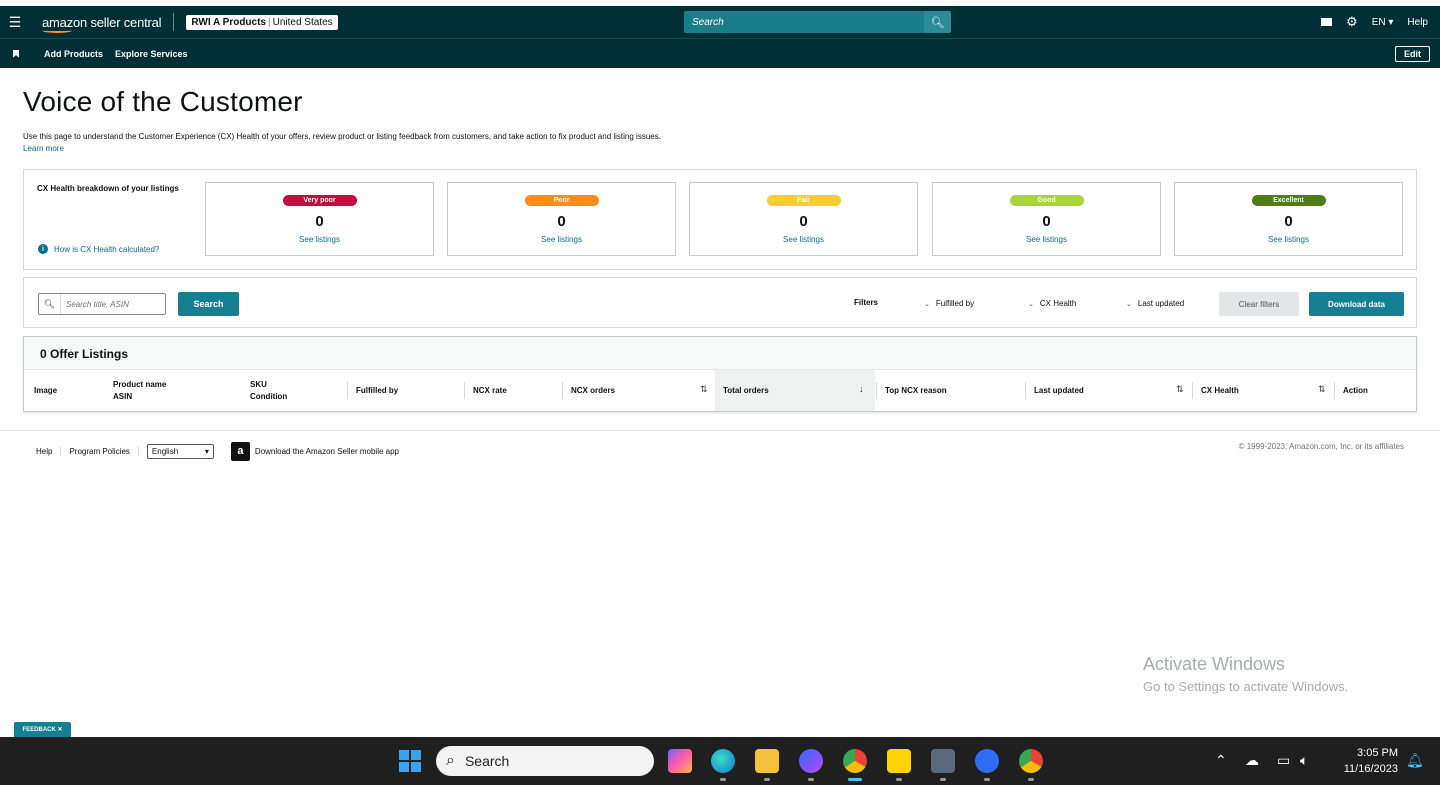 The width and height of the screenshot is (1440, 785). What do you see at coordinates (73, 54) in the screenshot?
I see `add-products-link: Add Products` at bounding box center [73, 54].